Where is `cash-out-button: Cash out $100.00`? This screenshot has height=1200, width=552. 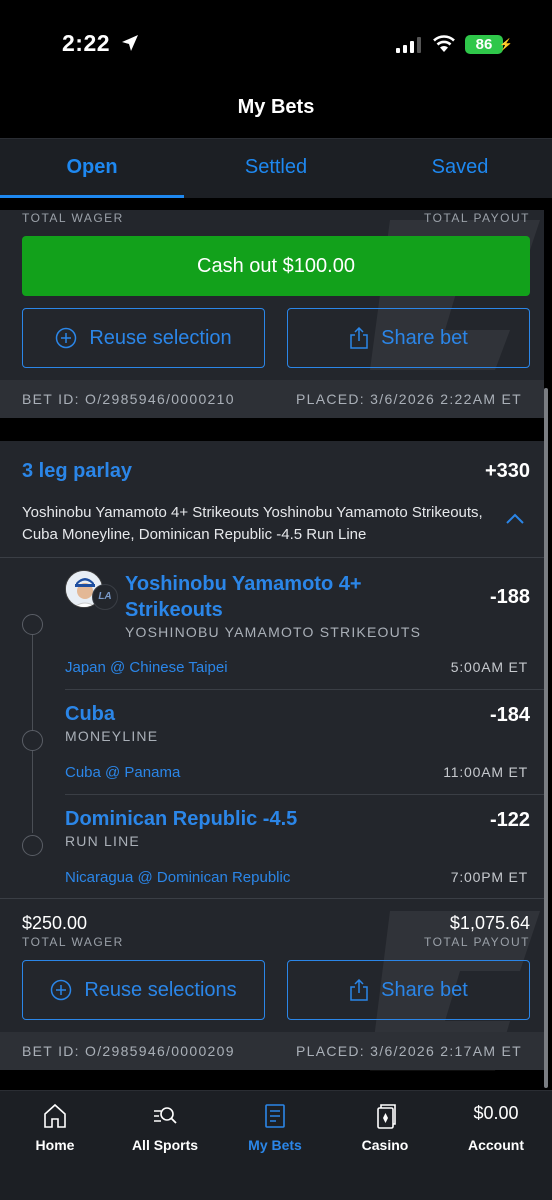 cash-out-button: Cash out $100.00 is located at coordinates (276, 266).